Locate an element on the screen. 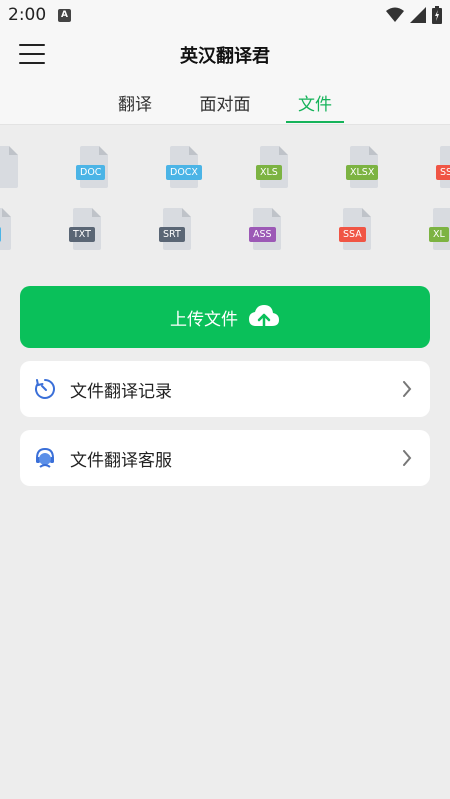 This screenshot has height=799, width=450. customer-service-icon is located at coordinates (45, 457).